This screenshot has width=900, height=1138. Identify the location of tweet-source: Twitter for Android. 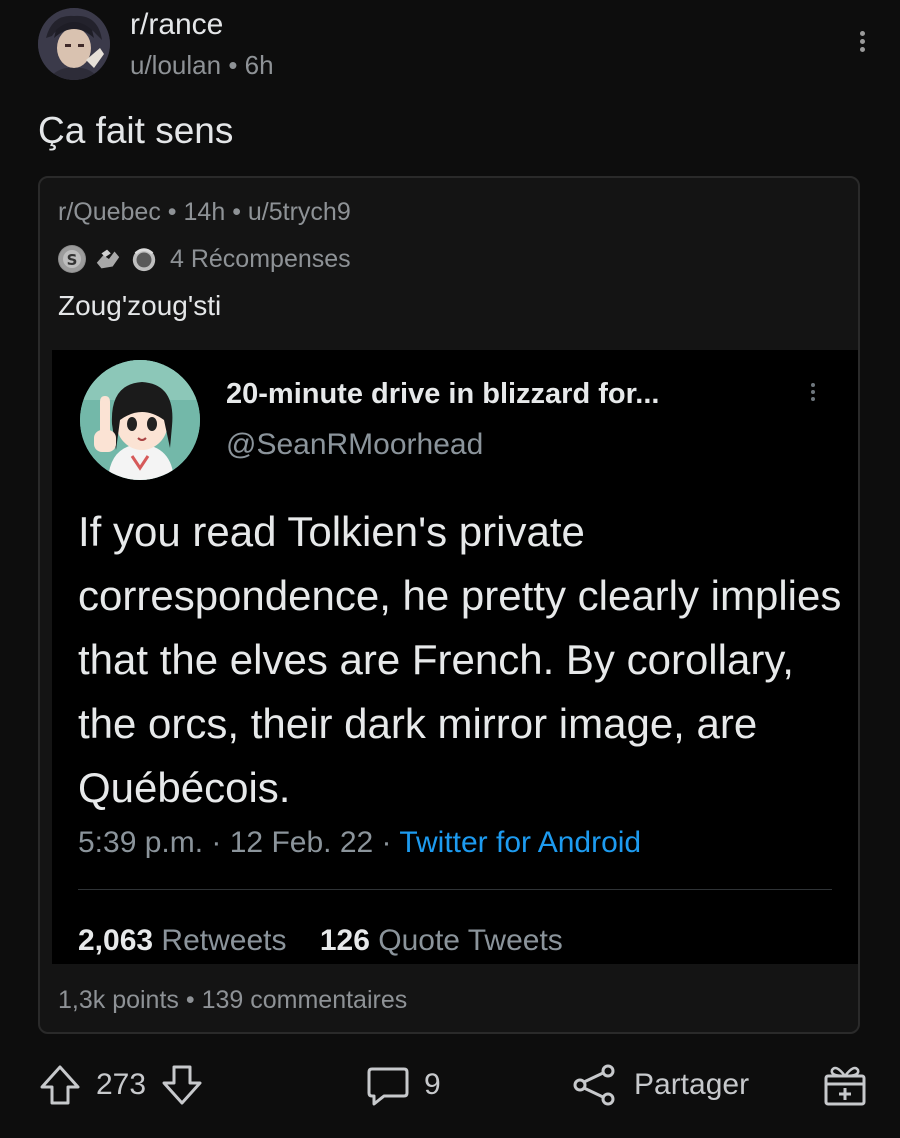
(520, 842).